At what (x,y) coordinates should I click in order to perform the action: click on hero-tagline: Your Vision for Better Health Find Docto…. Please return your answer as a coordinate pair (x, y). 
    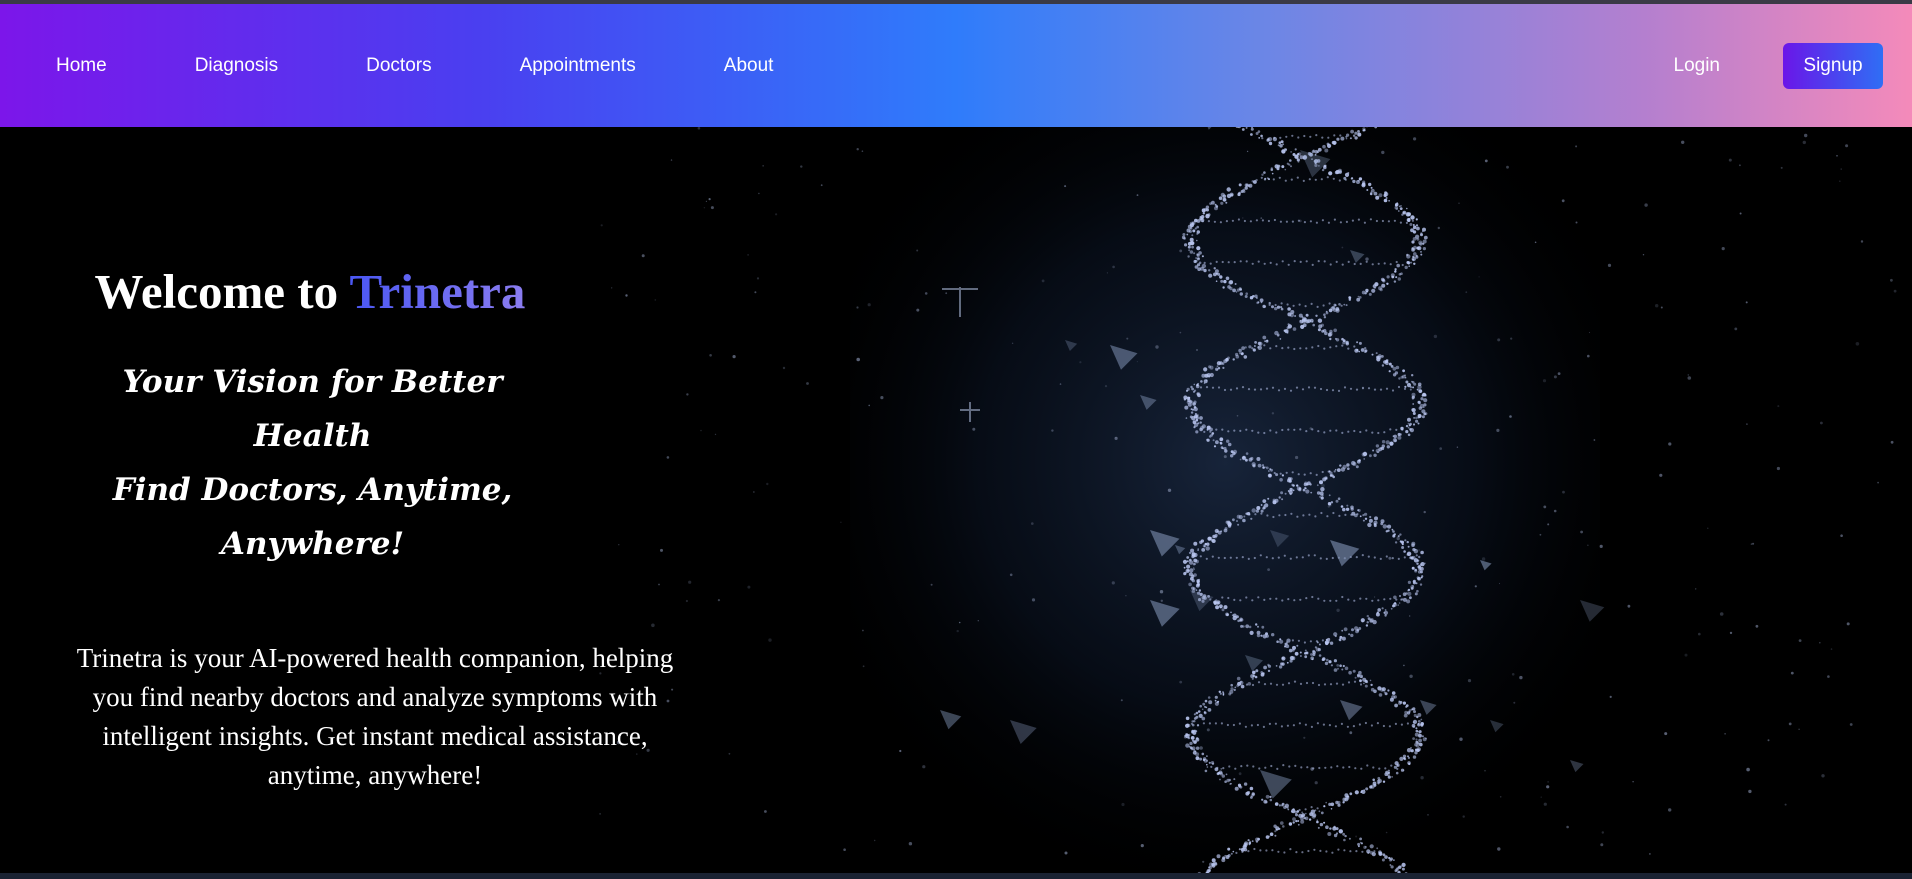
    Looking at the image, I should click on (312, 463).